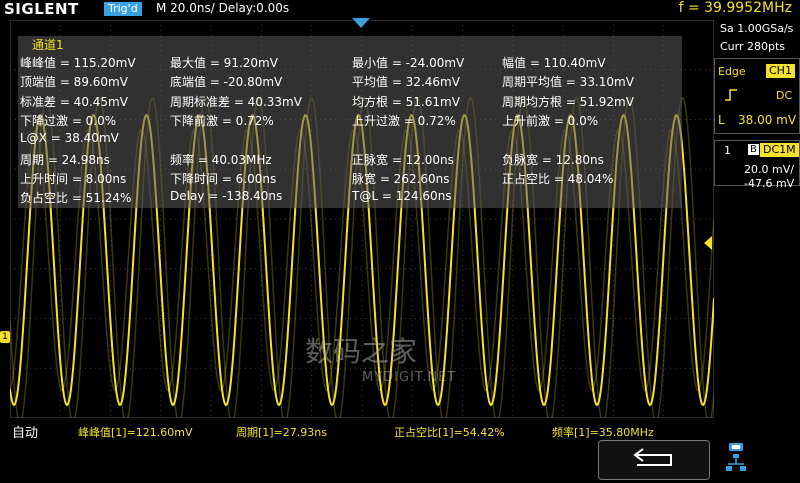  I want to click on trigger-level-label: L, so click(721, 120).